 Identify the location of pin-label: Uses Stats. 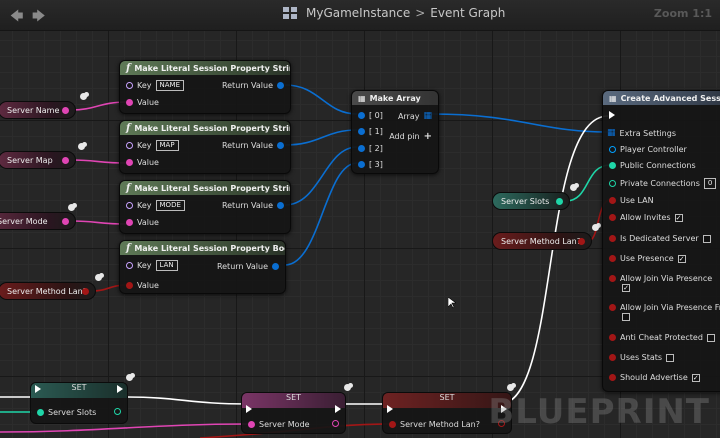
(641, 357).